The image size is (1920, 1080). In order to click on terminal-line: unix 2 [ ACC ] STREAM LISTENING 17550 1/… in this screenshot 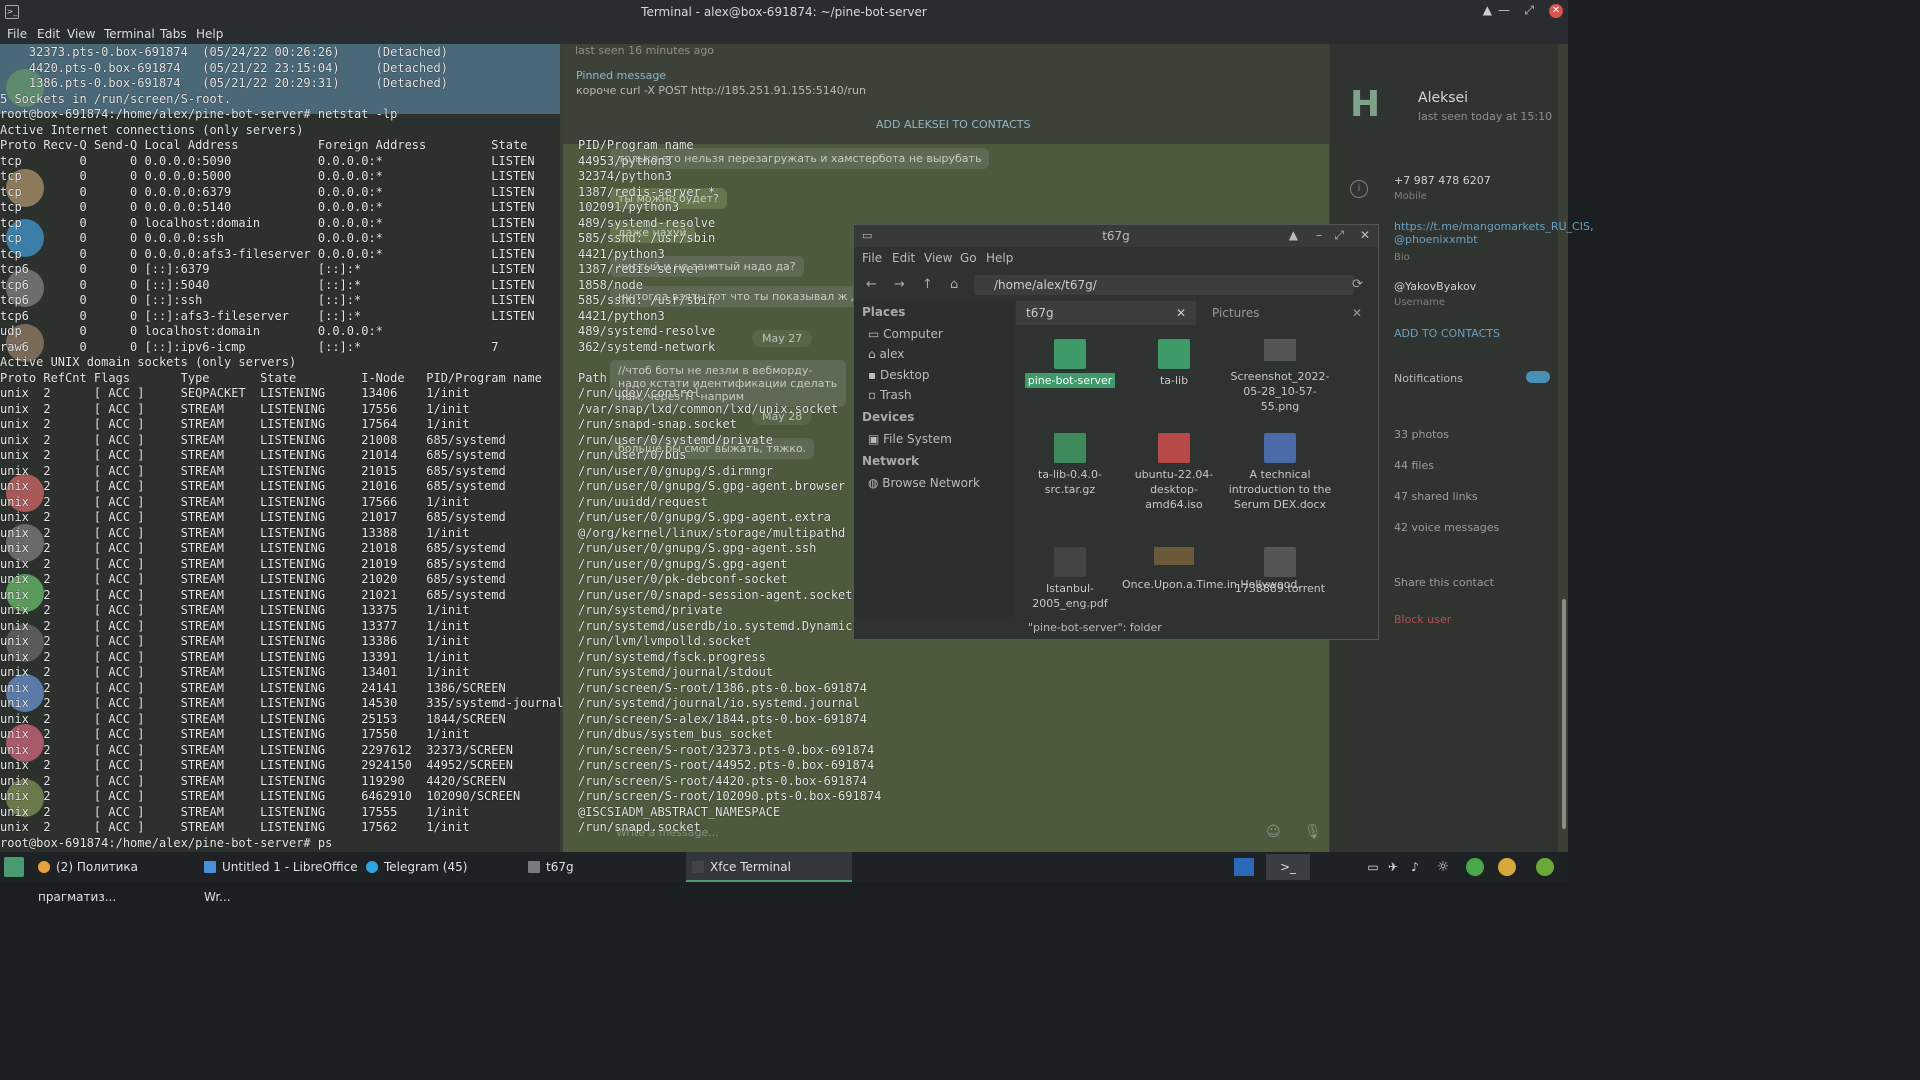, I will do `click(387, 734)`.